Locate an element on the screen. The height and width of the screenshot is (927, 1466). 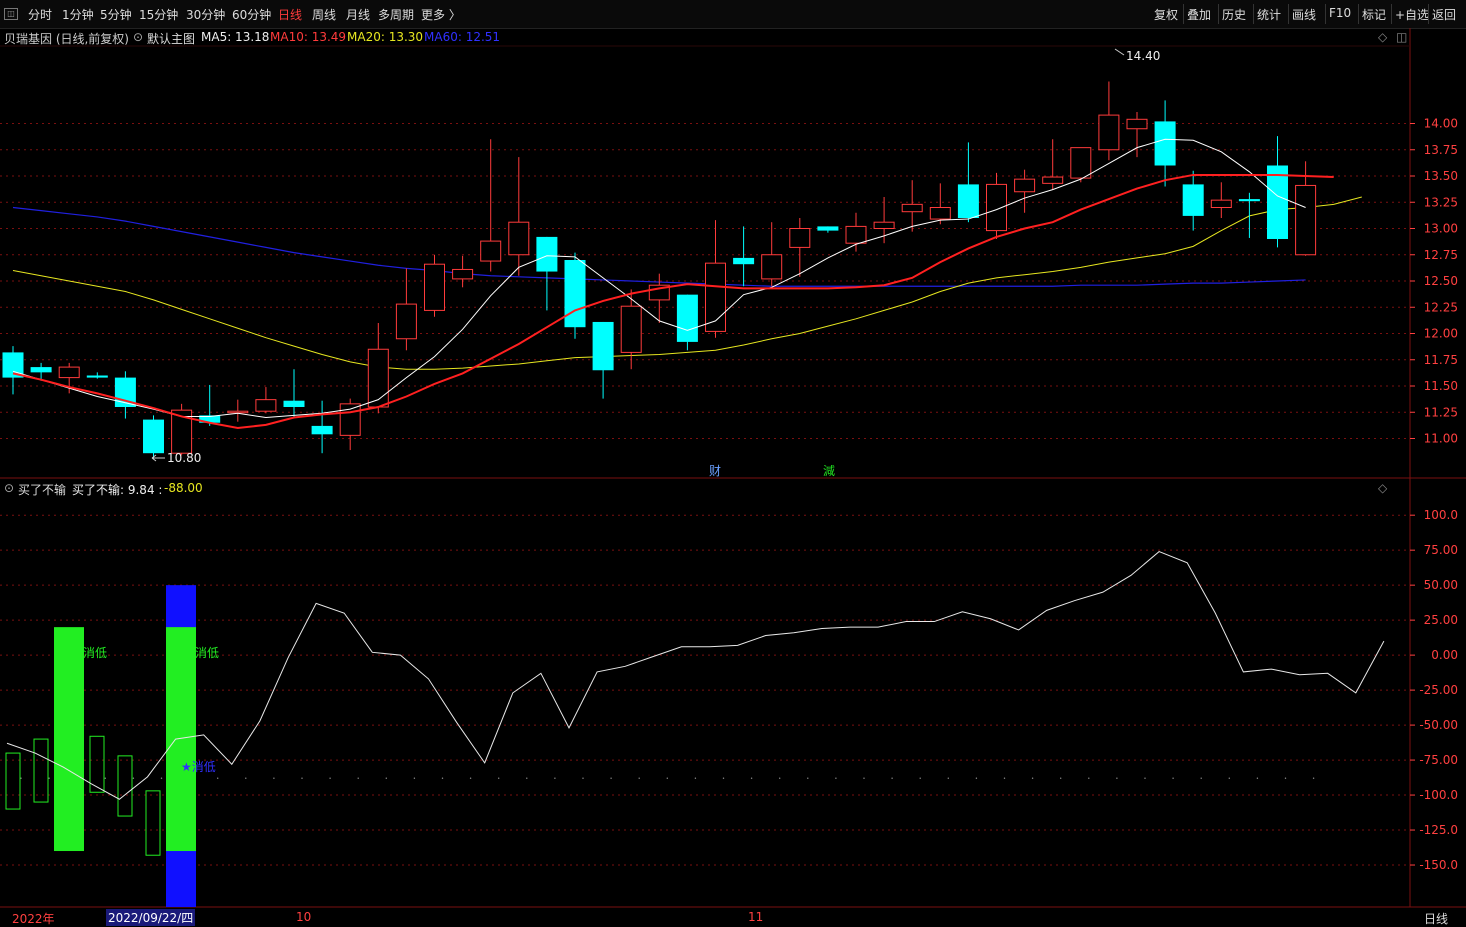
indicator-dropdown-icon: ⊙ is located at coordinates (9, 488).